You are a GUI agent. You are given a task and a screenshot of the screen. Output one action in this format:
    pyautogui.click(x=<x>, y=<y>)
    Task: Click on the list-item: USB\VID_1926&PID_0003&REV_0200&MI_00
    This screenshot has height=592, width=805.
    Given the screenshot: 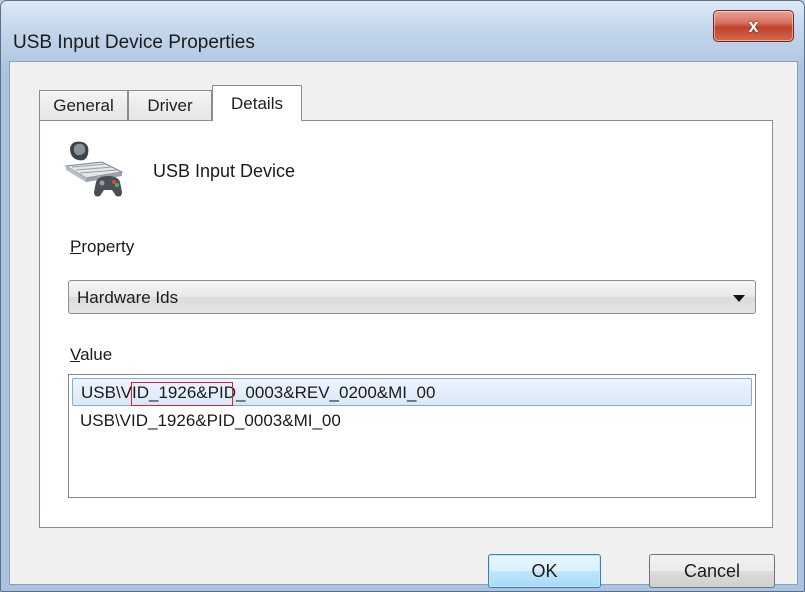 What is the action you would take?
    pyautogui.click(x=412, y=392)
    